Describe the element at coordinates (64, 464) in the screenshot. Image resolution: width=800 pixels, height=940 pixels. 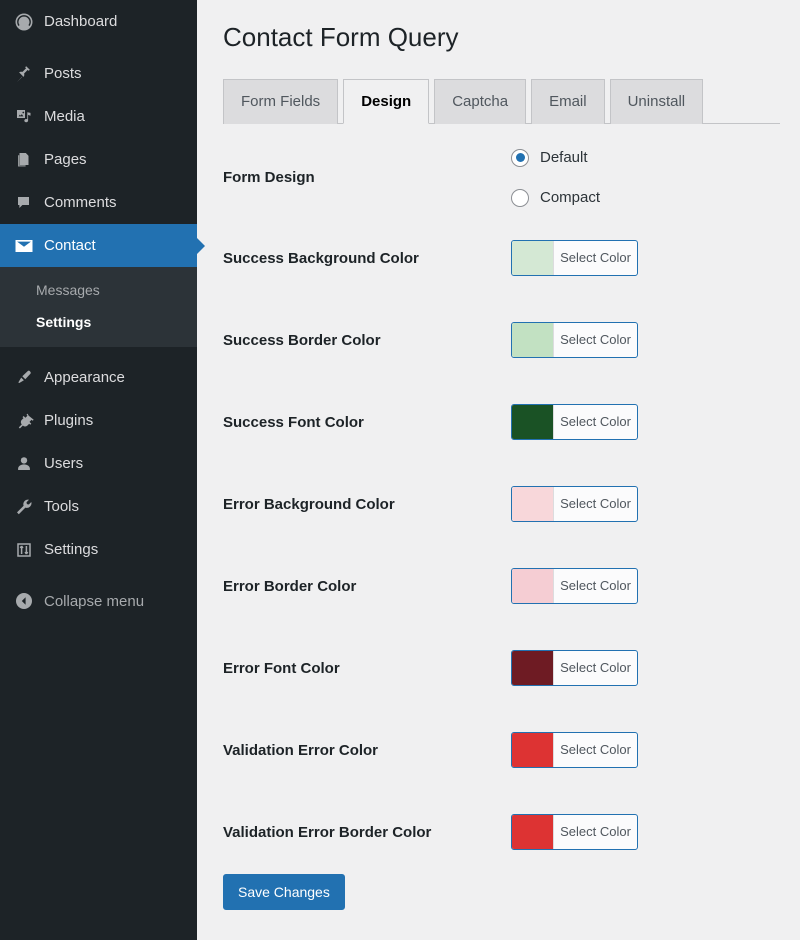
I see `sidebar-item-label: Users` at that location.